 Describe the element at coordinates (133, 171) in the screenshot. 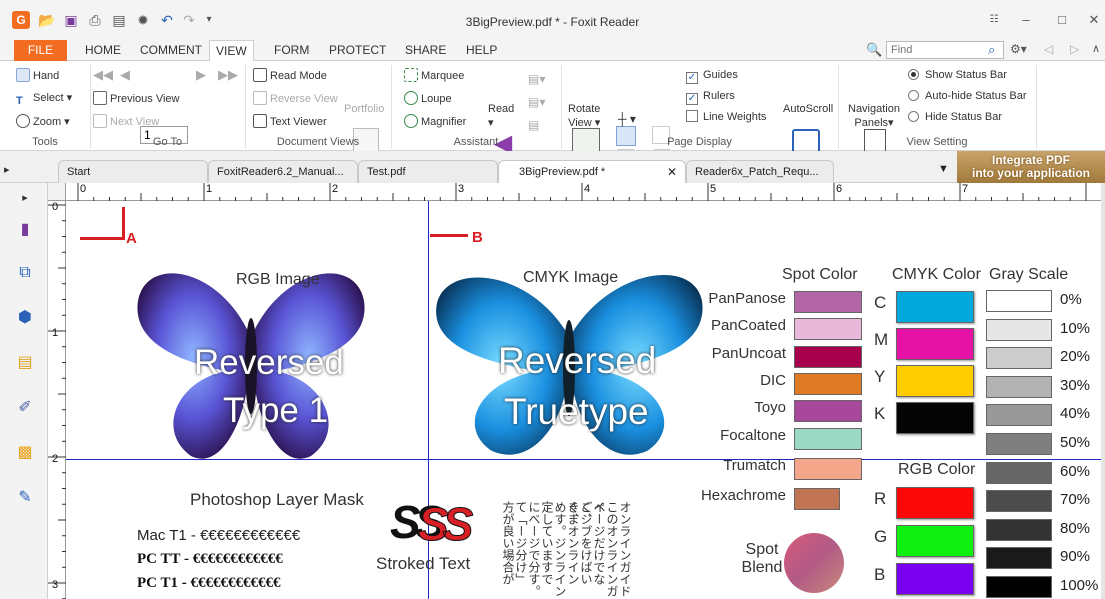

I see `tab-start: Start` at that location.